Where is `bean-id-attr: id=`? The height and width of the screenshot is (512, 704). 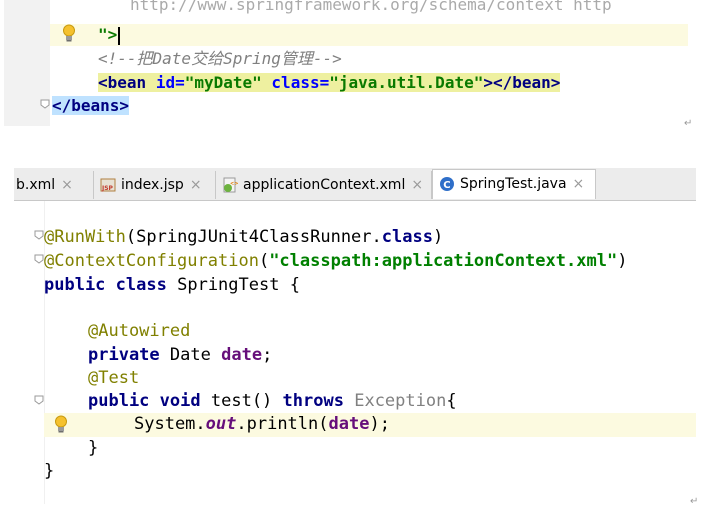 bean-id-attr: id= is located at coordinates (170, 82).